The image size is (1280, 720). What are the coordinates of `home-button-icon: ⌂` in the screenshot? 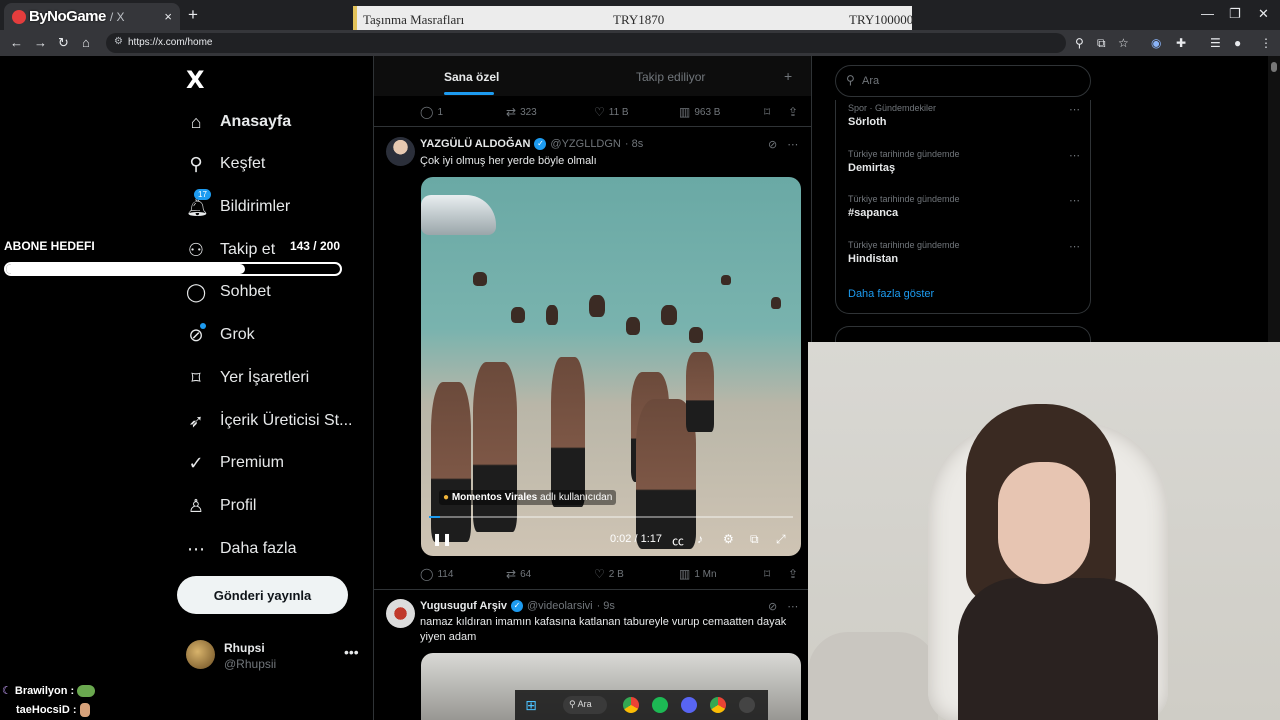 It's located at (86, 42).